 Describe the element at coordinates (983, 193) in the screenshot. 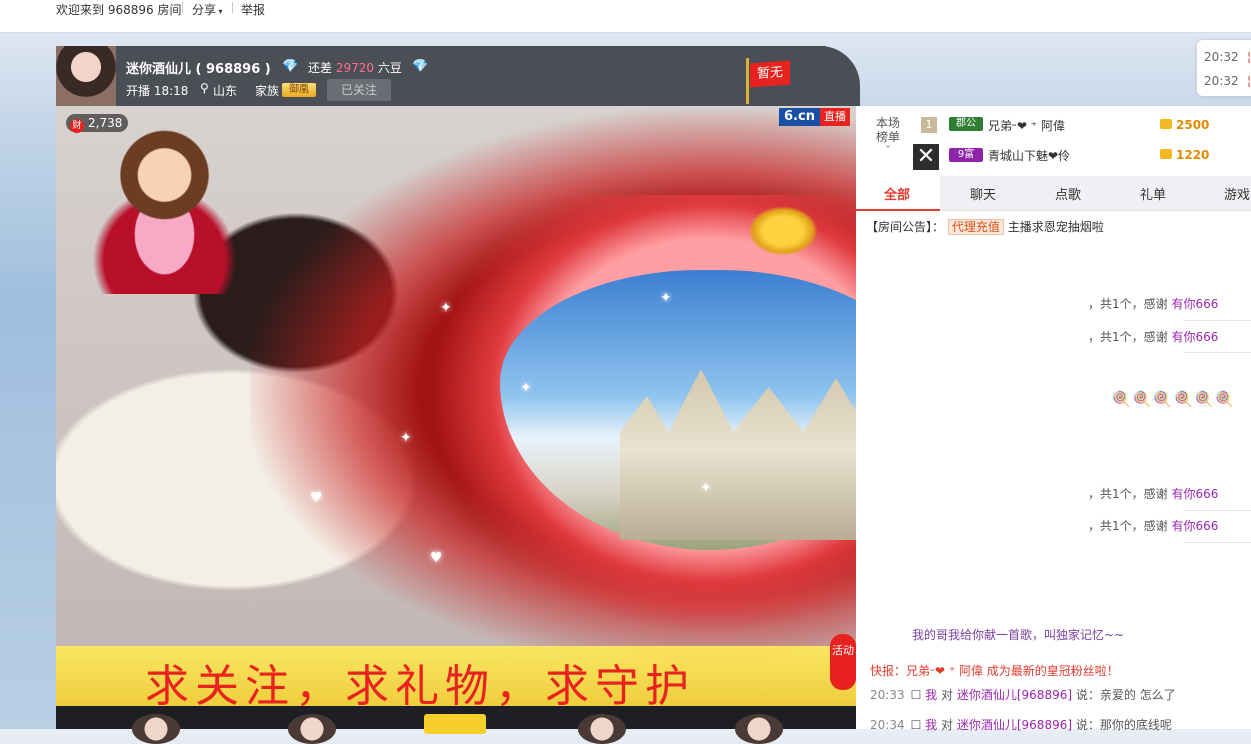

I see `tab-chat: 聊天` at that location.